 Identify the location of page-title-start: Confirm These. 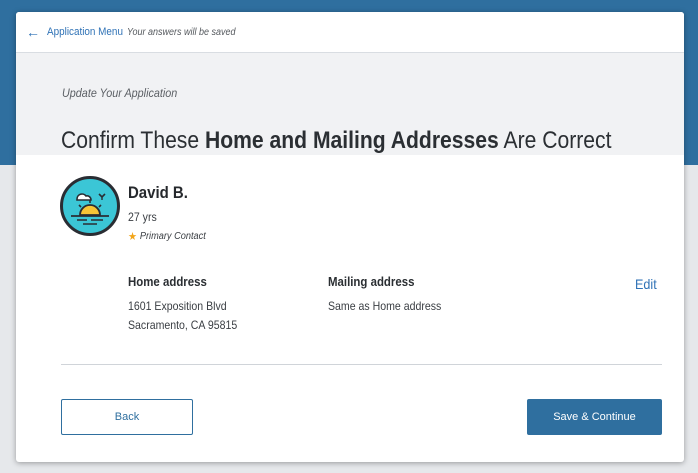
(133, 141).